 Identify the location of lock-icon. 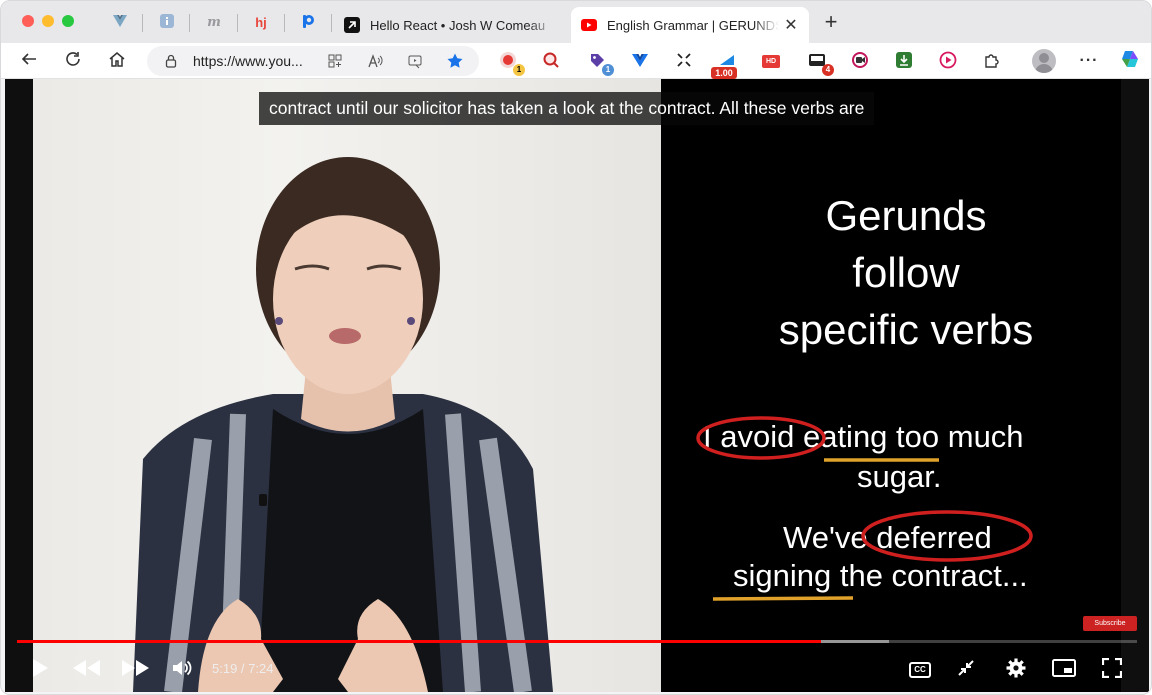
(171, 61).